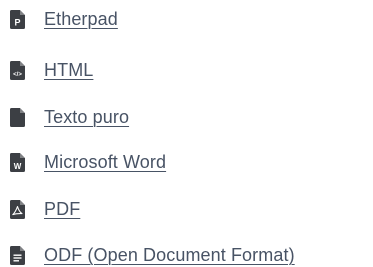 The image size is (373, 267). Describe the element at coordinates (17, 22) in the screenshot. I see `etherpad-icon-badge: P` at that location.